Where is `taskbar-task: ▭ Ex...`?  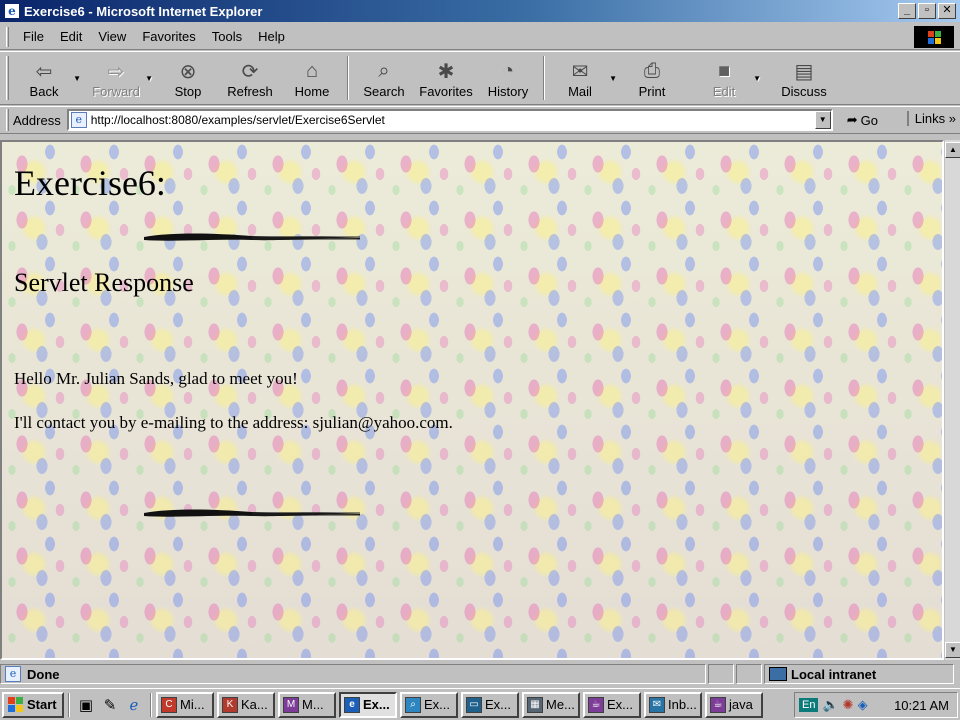
taskbar-task: ▭ Ex... is located at coordinates (490, 704).